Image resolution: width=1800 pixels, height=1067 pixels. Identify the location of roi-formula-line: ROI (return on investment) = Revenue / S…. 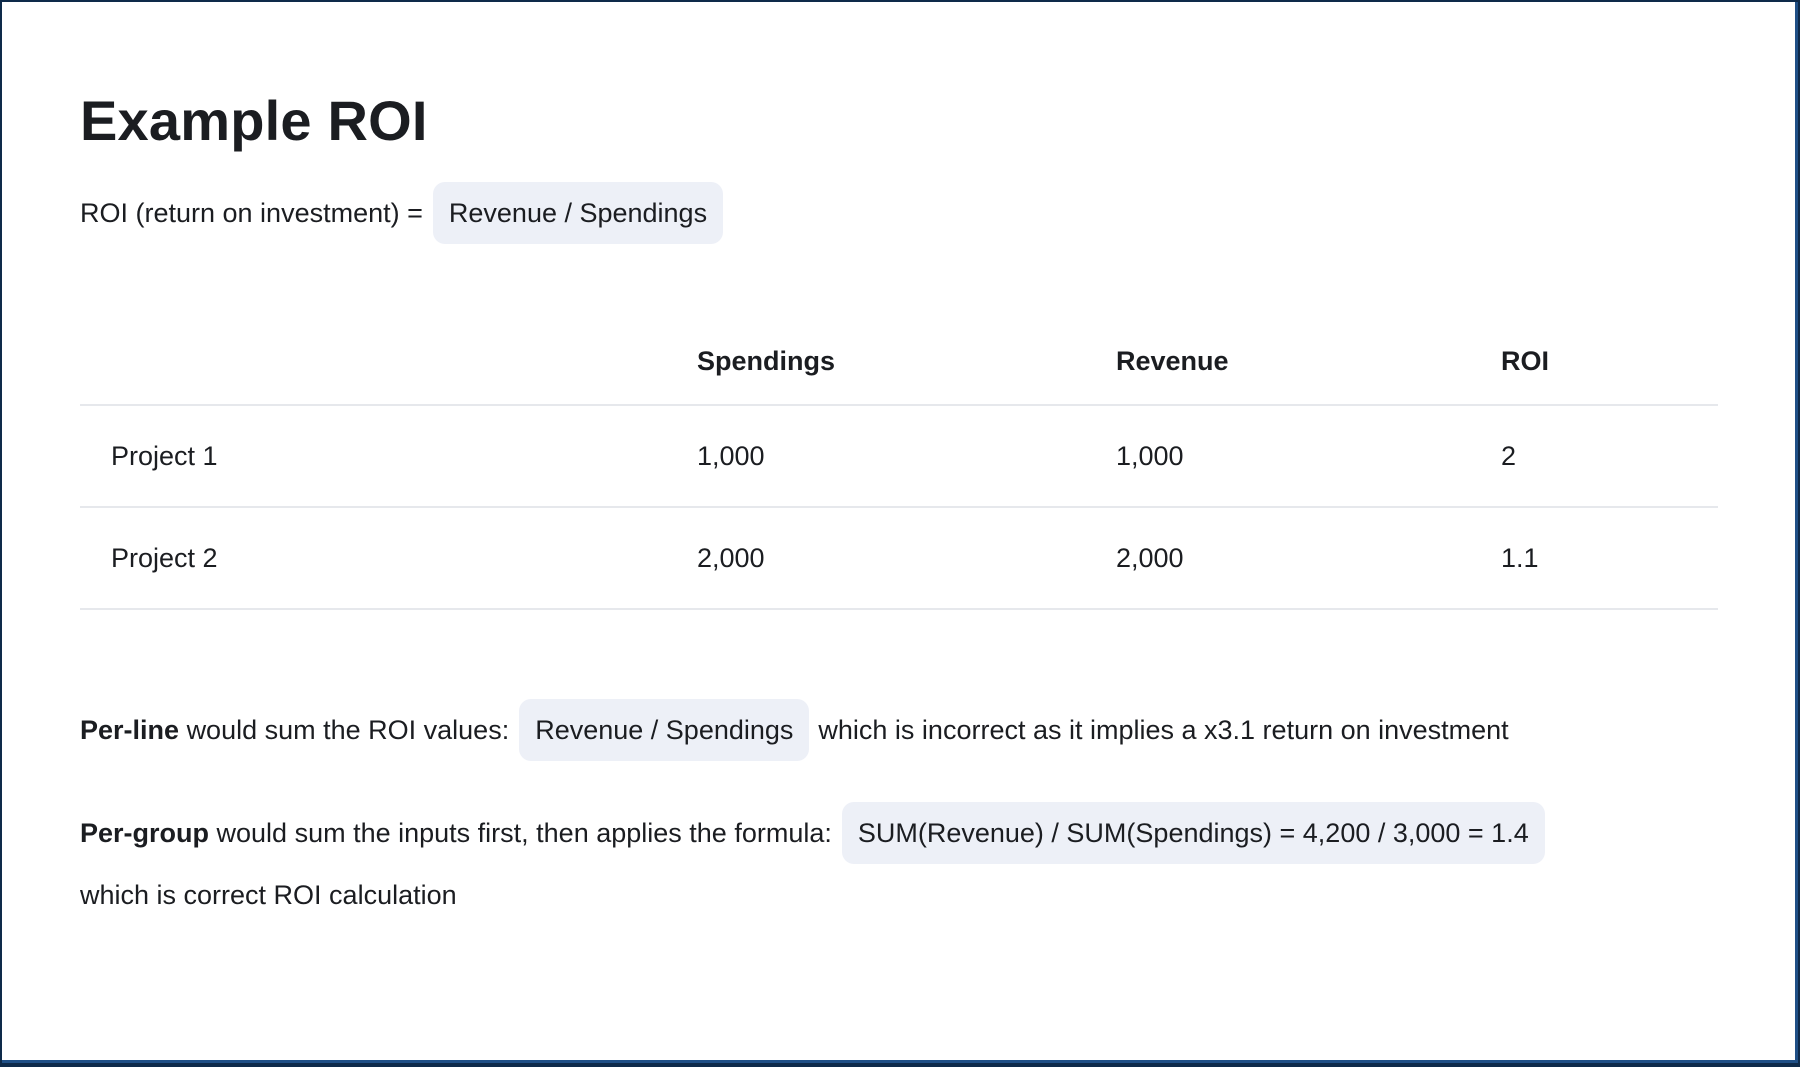
(406, 213).